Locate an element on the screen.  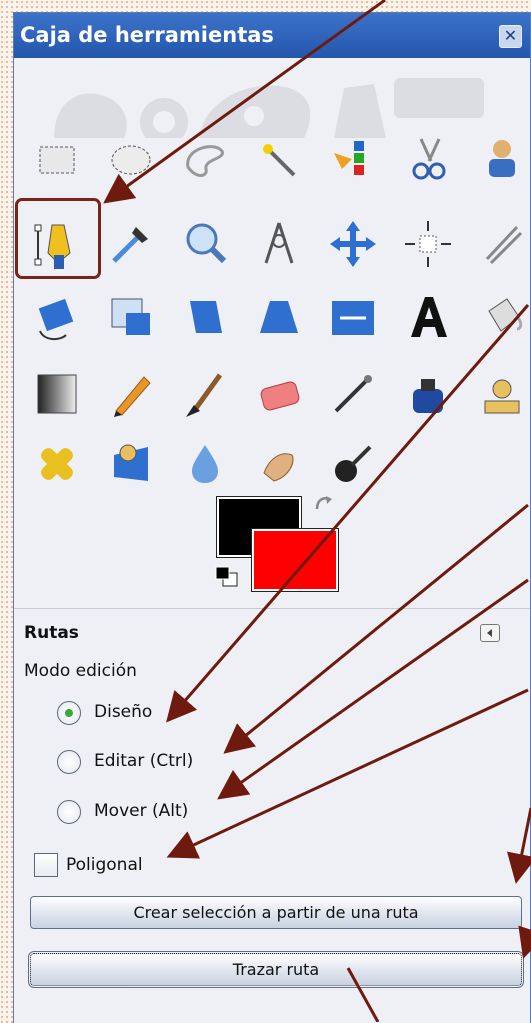
design-radio is located at coordinates (69, 713).